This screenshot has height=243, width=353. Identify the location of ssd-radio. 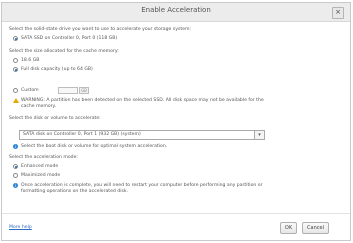
(15, 38).